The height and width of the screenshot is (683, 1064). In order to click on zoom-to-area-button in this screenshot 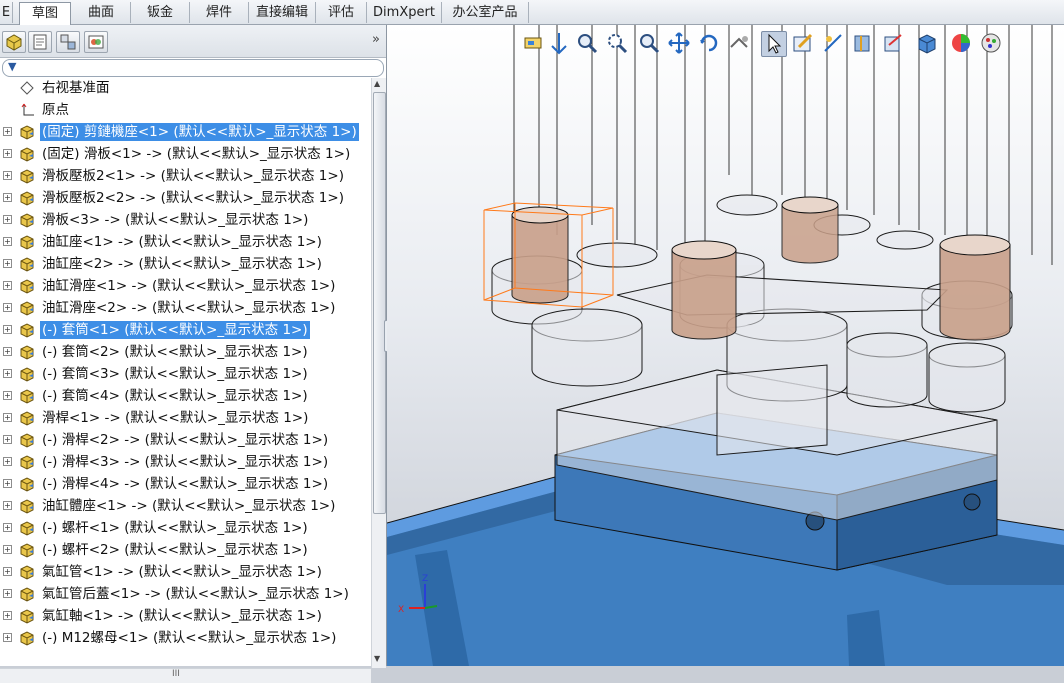, I will do `click(559, 43)`.